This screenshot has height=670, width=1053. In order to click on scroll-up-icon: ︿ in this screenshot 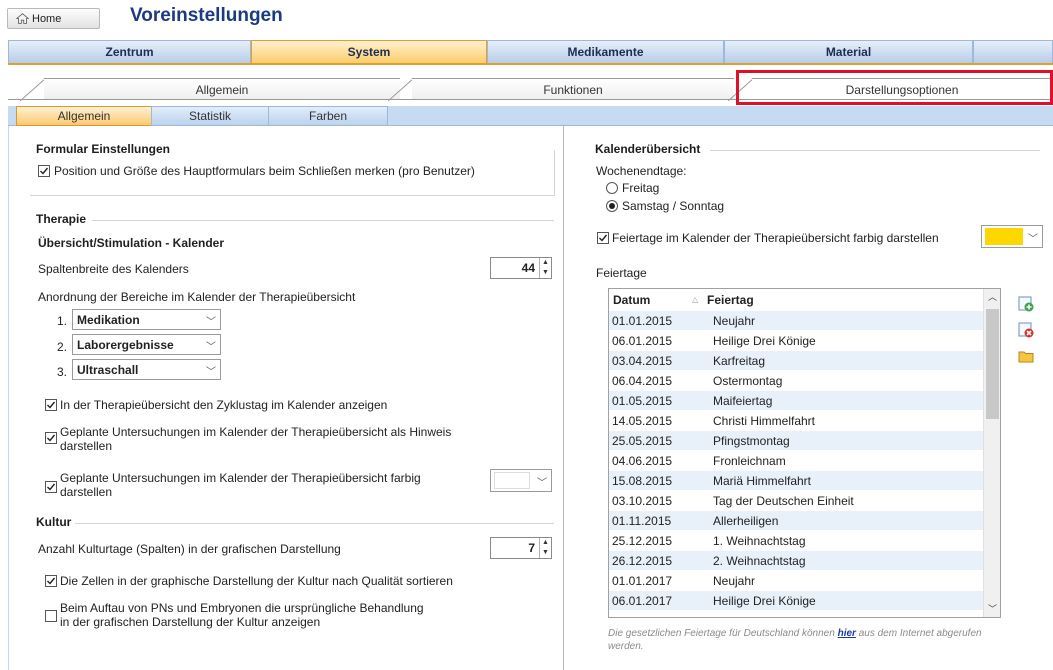, I will do `click(992, 297)`.